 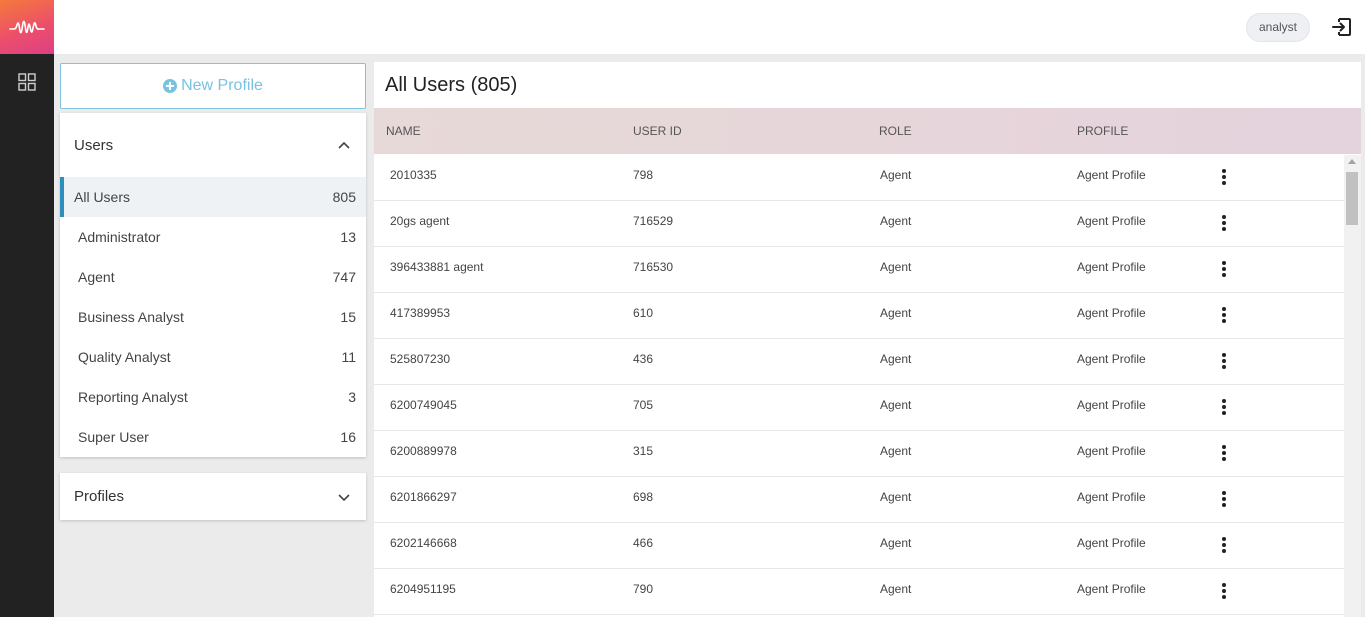 What do you see at coordinates (113, 437) in the screenshot?
I see `user-group-label: Super User` at bounding box center [113, 437].